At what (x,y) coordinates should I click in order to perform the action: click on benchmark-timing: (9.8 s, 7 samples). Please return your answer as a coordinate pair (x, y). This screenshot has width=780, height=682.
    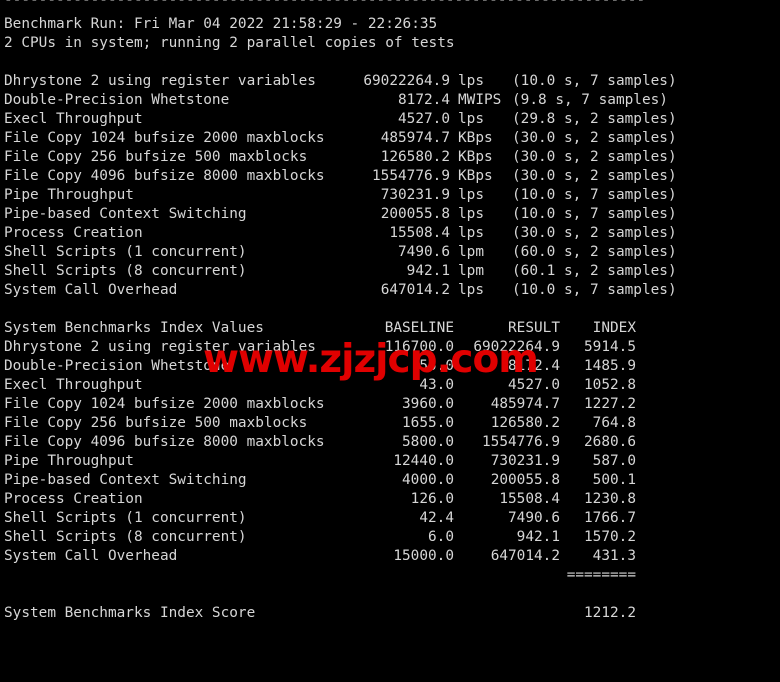
    Looking at the image, I should click on (590, 100).